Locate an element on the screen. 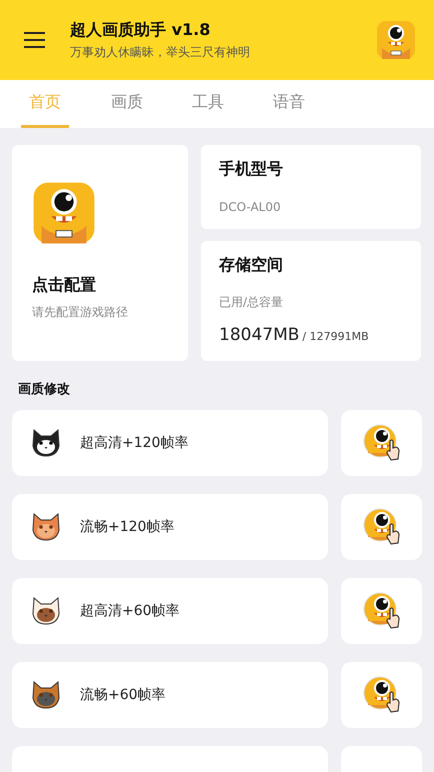  preset-card: 超高清+60帧率 is located at coordinates (170, 611).